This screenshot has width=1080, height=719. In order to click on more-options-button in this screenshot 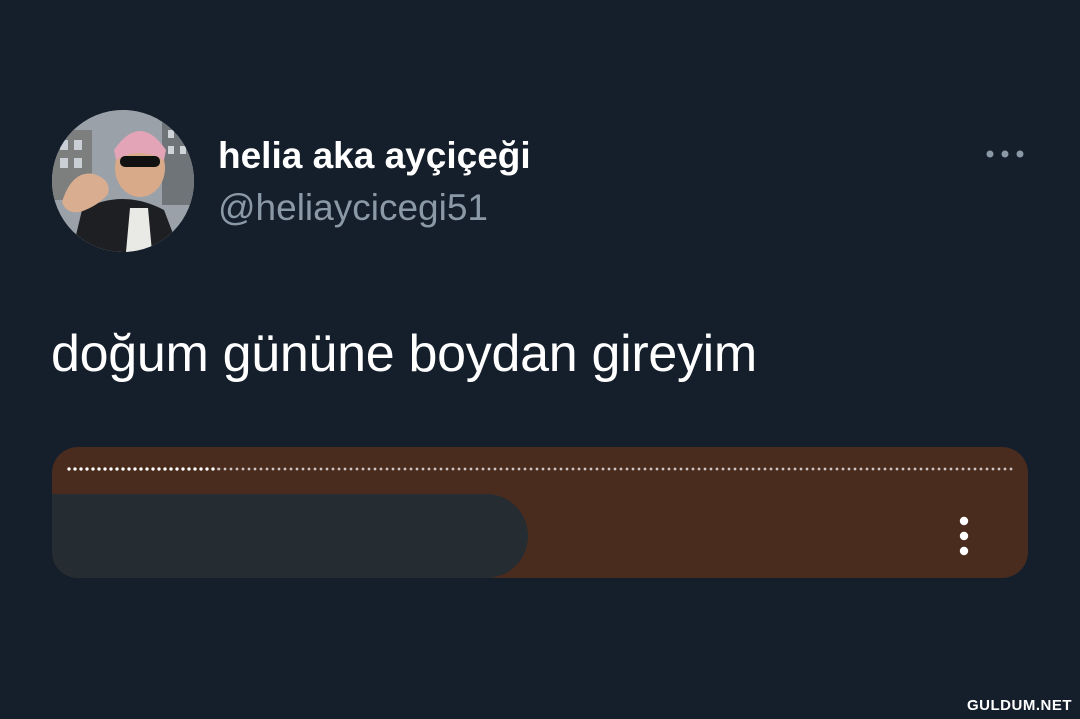, I will do `click(1006, 154)`.